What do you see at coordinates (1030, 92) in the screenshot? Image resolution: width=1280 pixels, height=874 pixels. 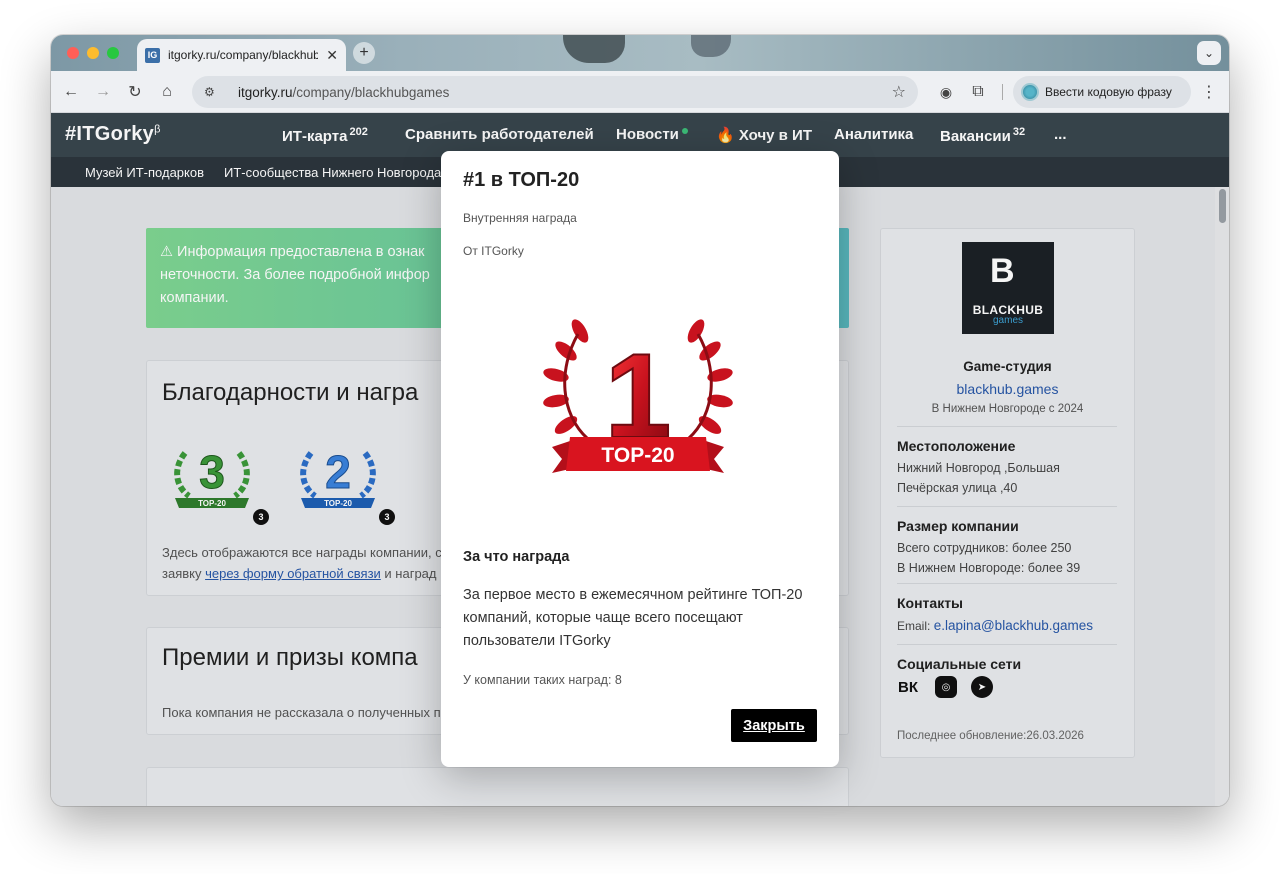 I see `profile-icon` at bounding box center [1030, 92].